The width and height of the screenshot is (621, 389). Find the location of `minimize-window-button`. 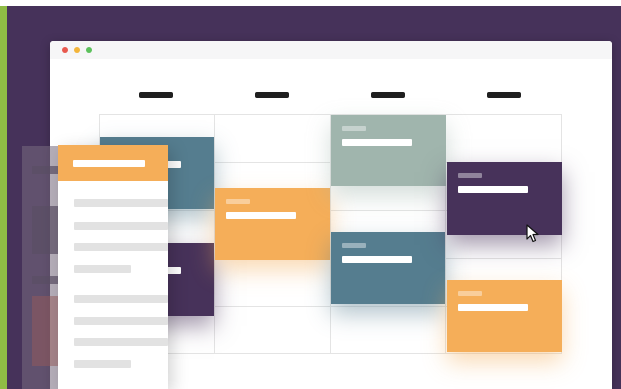

minimize-window-button is located at coordinates (77, 50).